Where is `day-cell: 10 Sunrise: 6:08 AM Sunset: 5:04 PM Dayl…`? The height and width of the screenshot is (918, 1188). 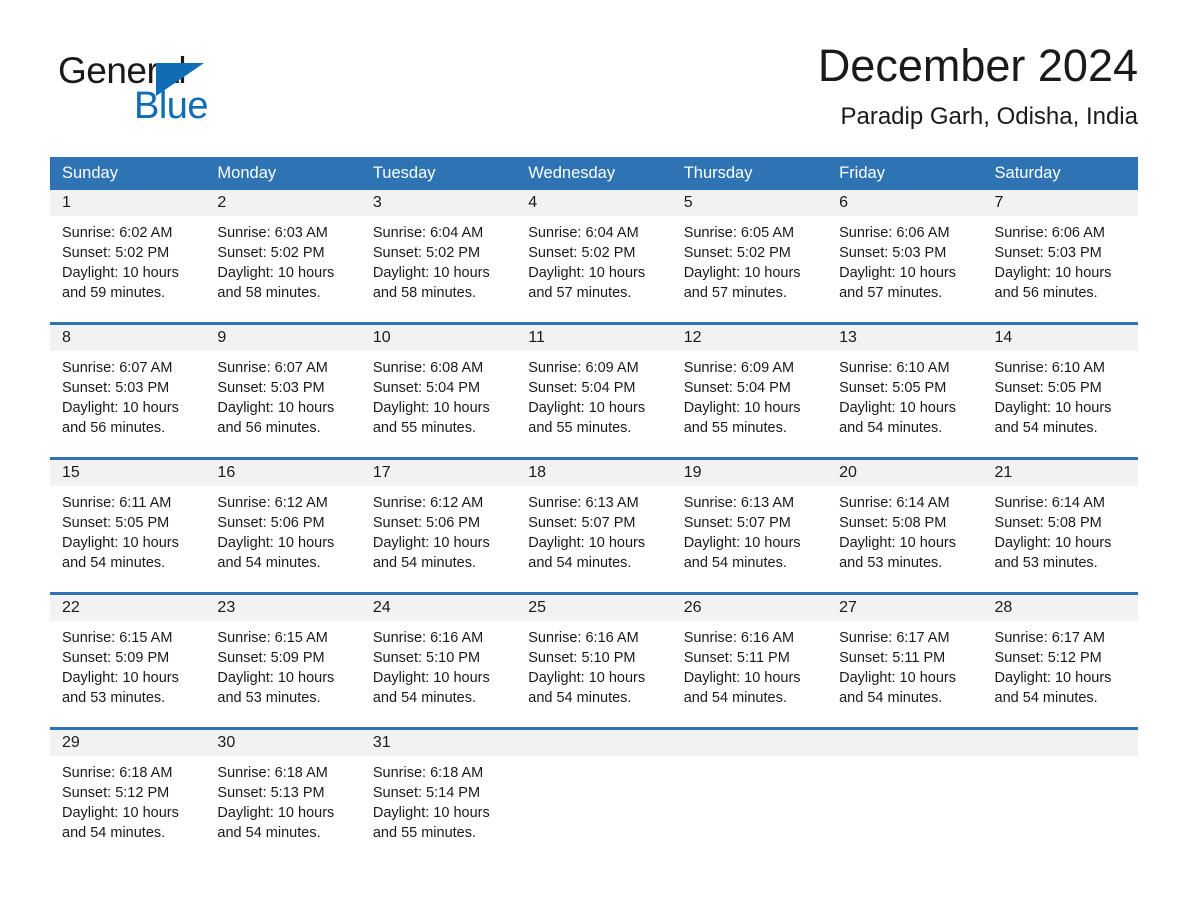
day-cell: 10 Sunrise: 6:08 AM Sunset: 5:04 PM Dayl… is located at coordinates (438, 386).